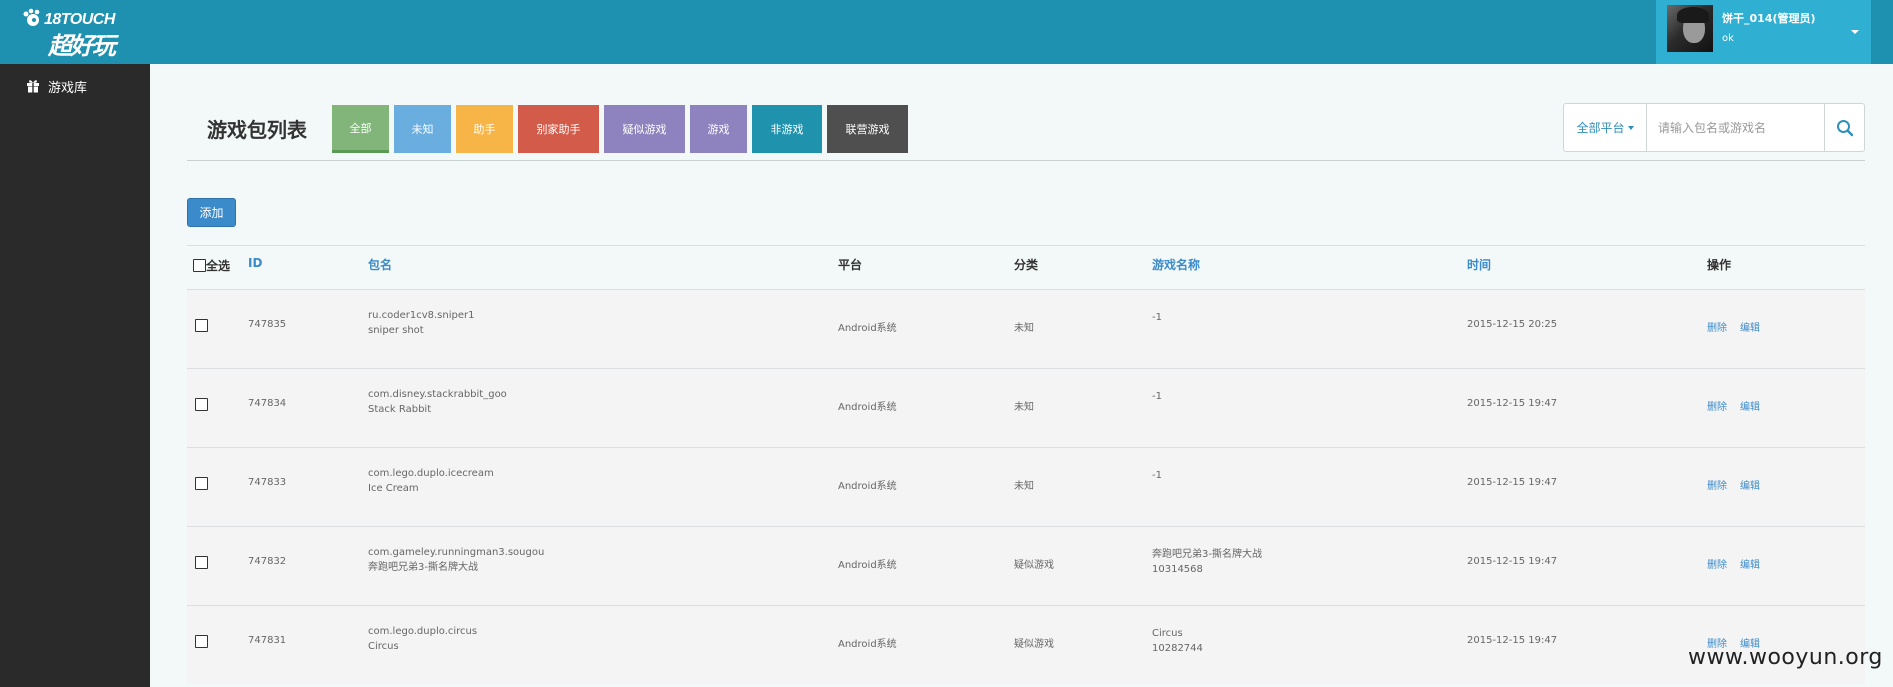  Describe the element at coordinates (437, 394) in the screenshot. I see `package-name: com.disney.stackrabbit_goo` at that location.